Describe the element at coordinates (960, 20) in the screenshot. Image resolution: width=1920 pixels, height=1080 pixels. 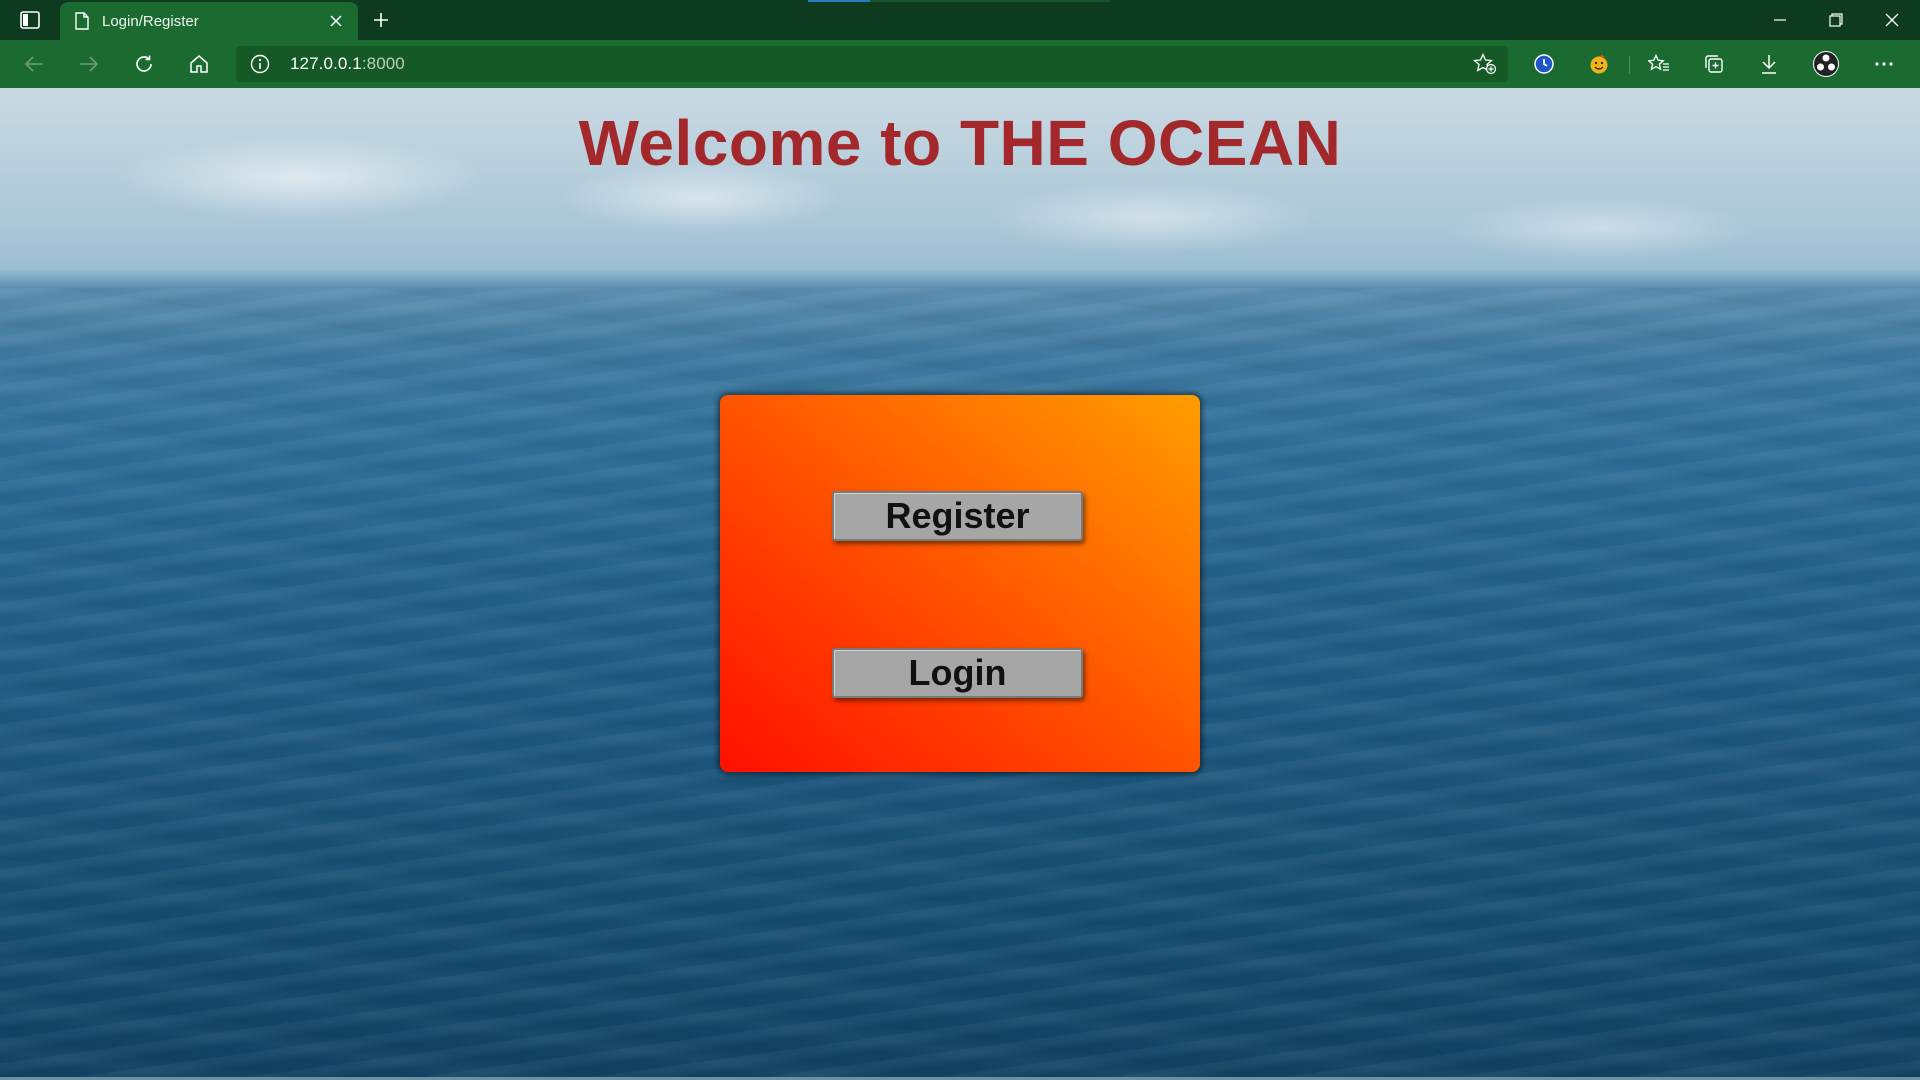
I see `tab-strip: Login/Register` at that location.